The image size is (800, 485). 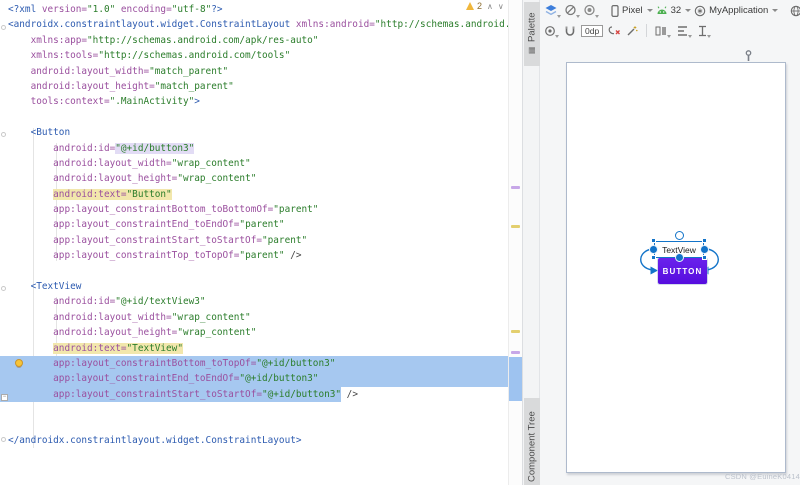 I want to click on code-line: <?xml version="1.0" encoding="utf-8"?>, so click(x=254, y=9).